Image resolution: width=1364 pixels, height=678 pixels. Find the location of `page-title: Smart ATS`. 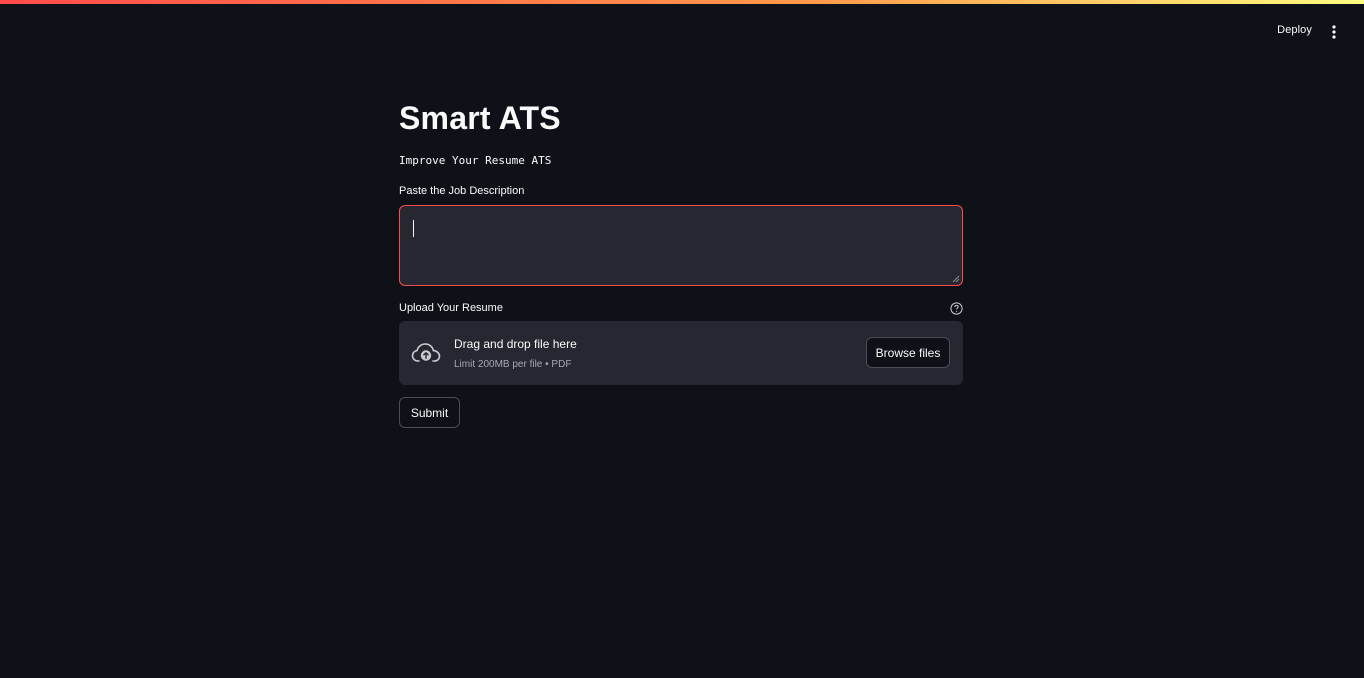

page-title: Smart ATS is located at coordinates (480, 118).